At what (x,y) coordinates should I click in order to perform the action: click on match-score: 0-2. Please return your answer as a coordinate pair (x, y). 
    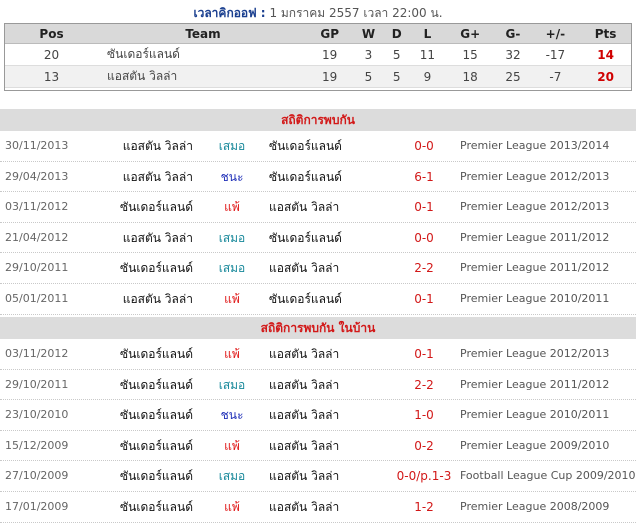
    Looking at the image, I should click on (424, 445).